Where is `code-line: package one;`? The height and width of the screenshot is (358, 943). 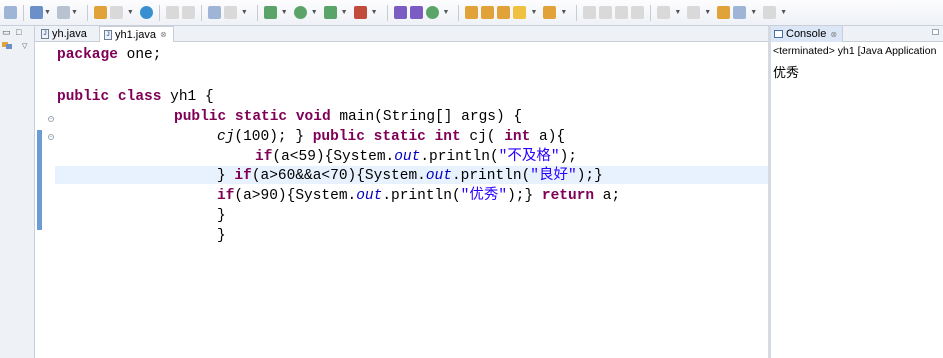 code-line: package one; is located at coordinates (109, 55).